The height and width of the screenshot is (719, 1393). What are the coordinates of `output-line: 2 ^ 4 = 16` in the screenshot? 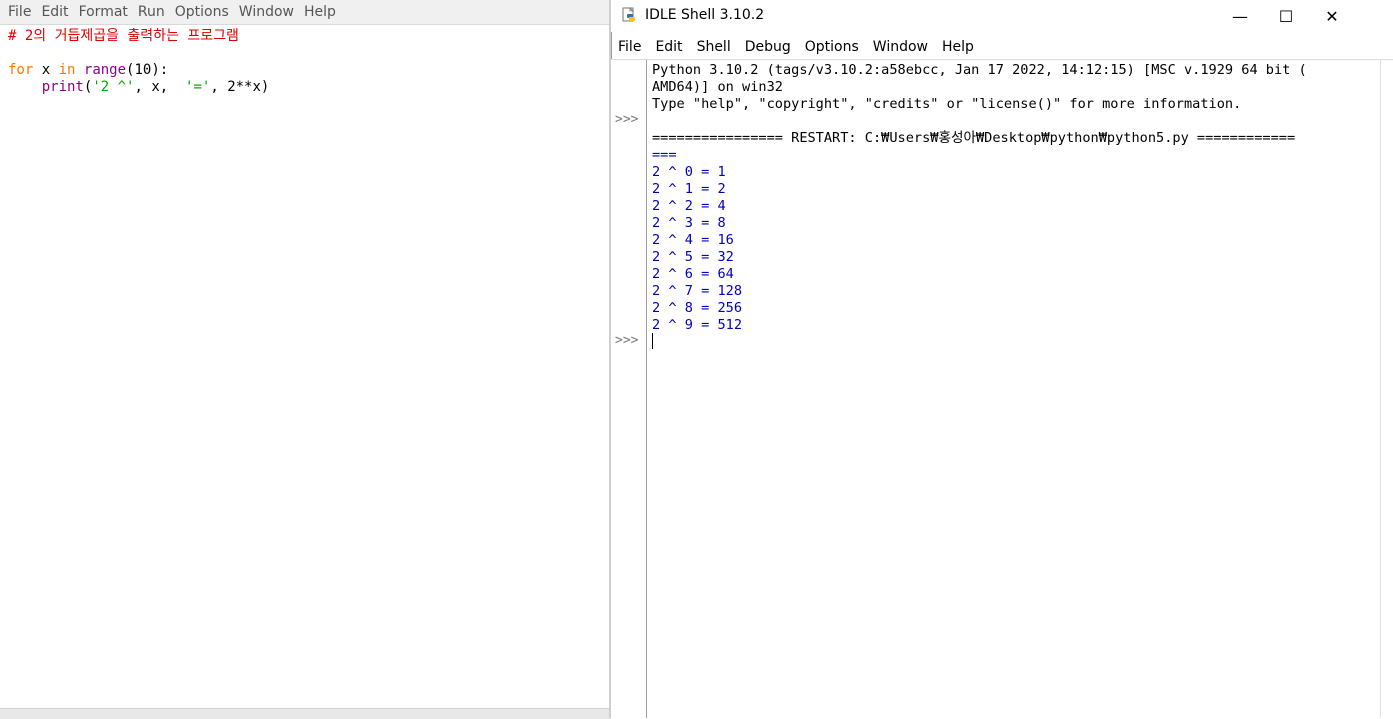 It's located at (693, 240).